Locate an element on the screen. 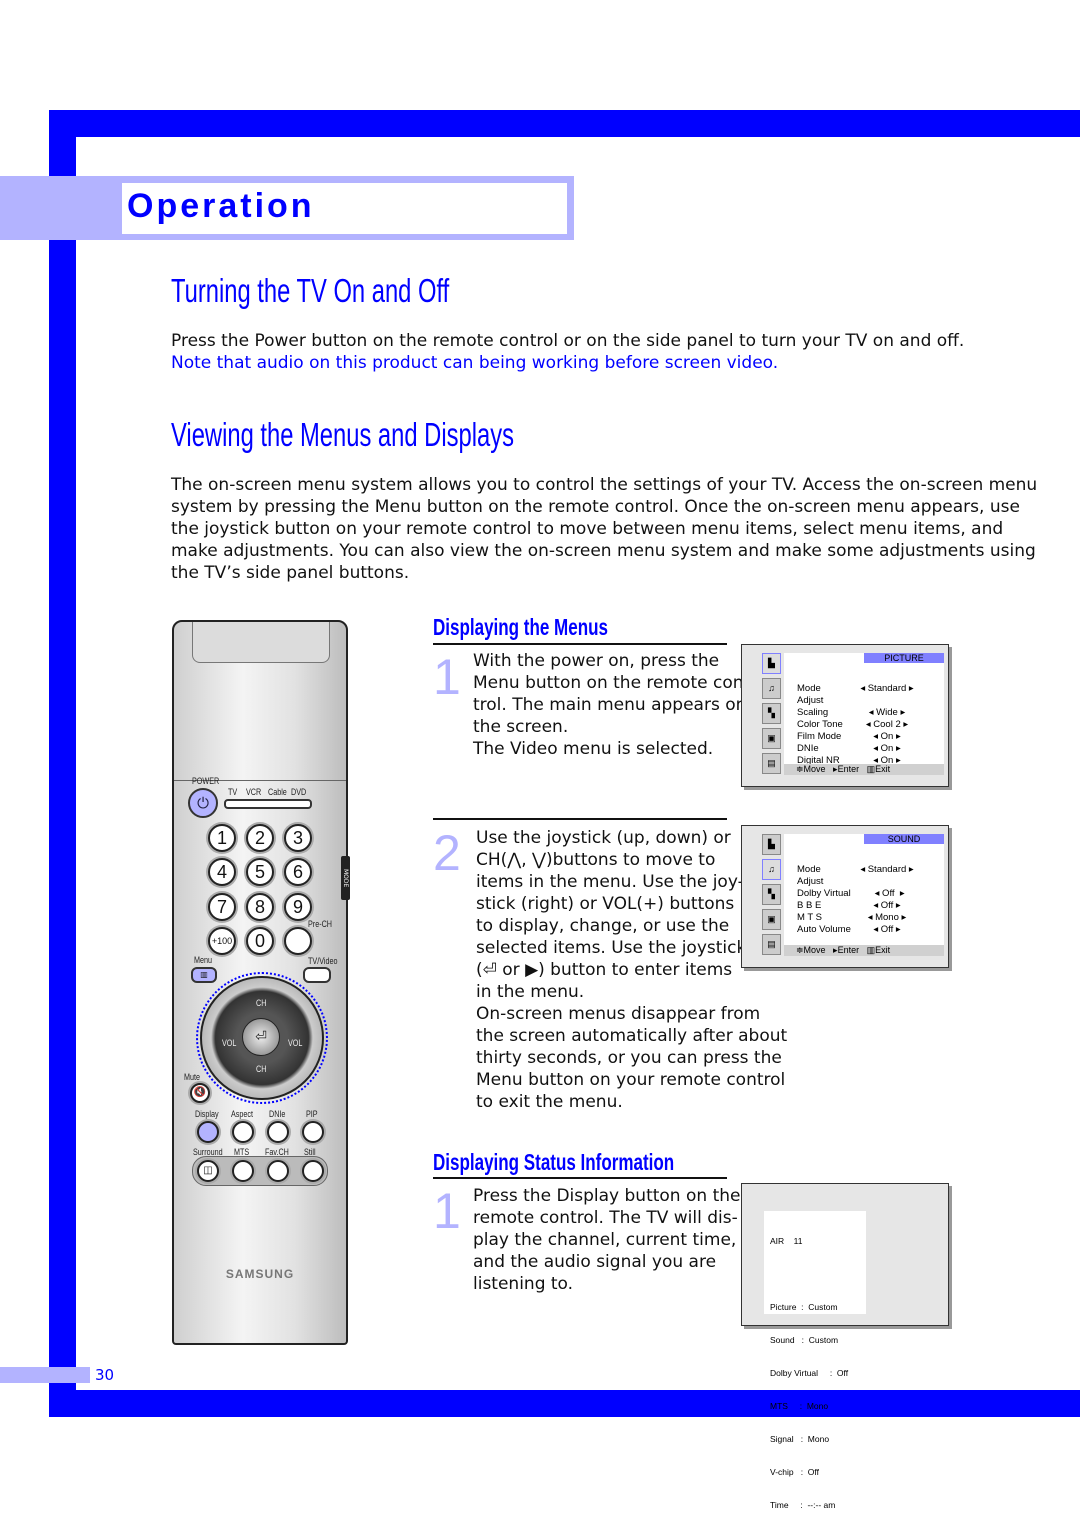 The height and width of the screenshot is (1533, 1080). ch-up-label: CH is located at coordinates (261, 1003).